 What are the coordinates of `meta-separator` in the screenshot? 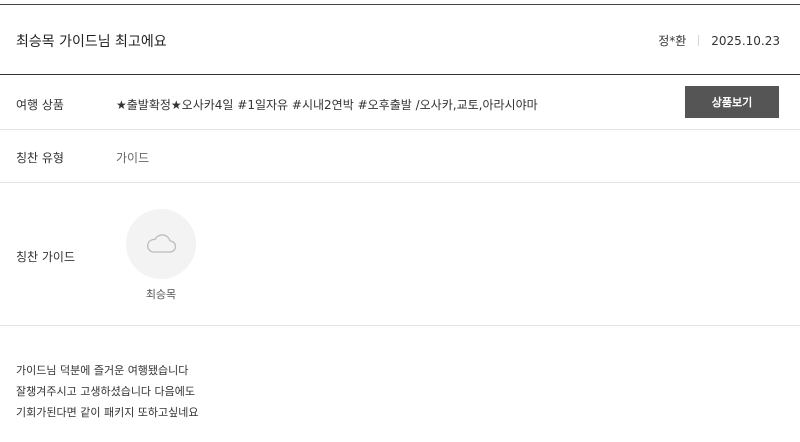 It's located at (699, 40).